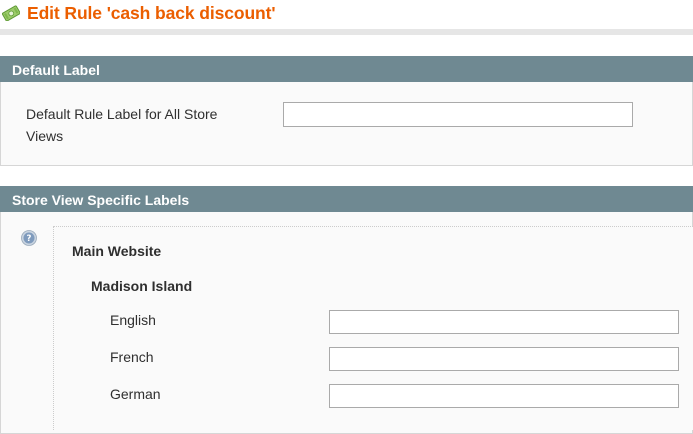  Describe the element at coordinates (346, 32) in the screenshot. I see `header-divider` at that location.